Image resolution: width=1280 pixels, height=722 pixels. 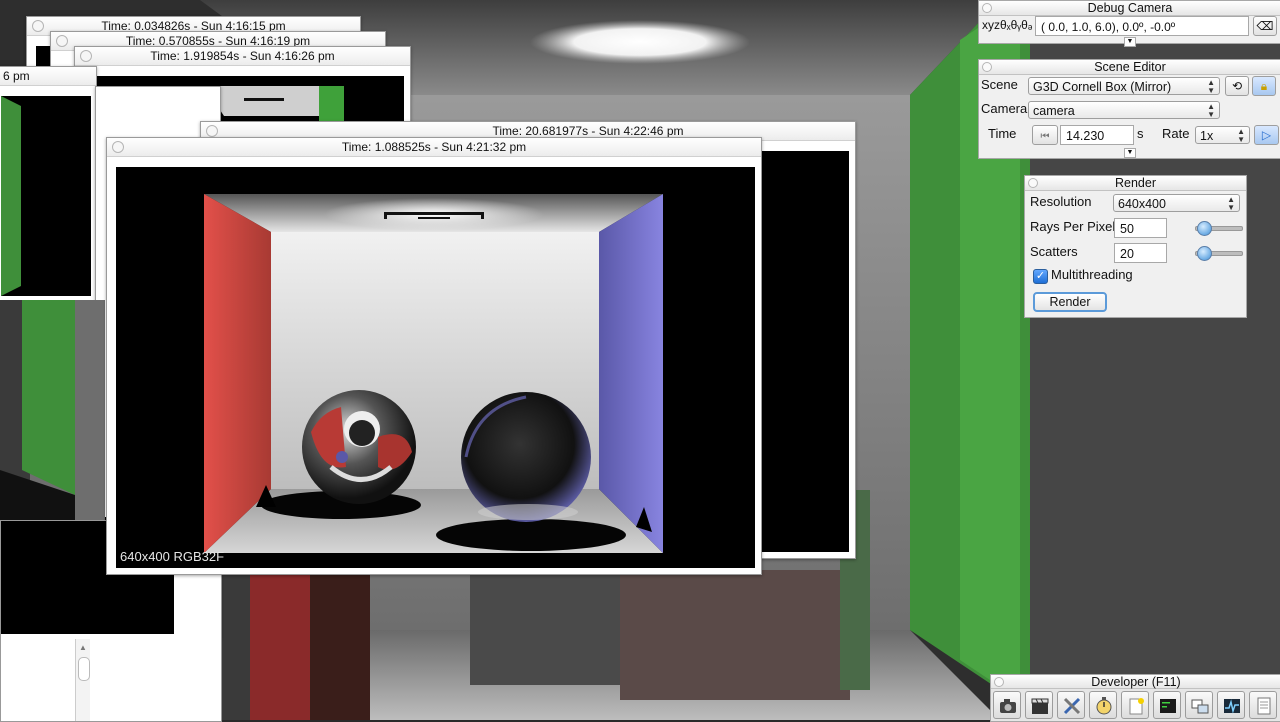 I want to click on rate-dropdown: 1x ▲ ▼, so click(x=1222, y=135).